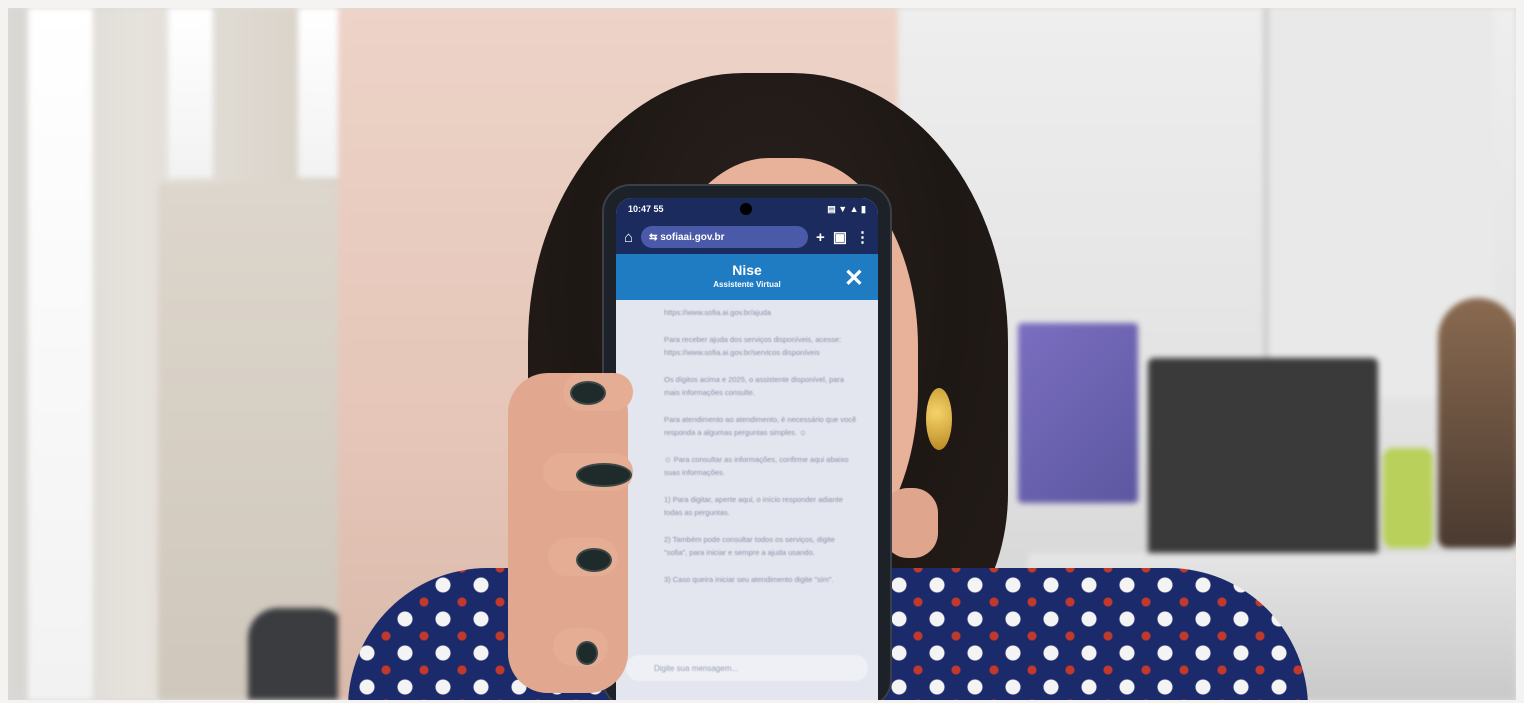 This screenshot has height=703, width=1524. Describe the element at coordinates (646, 209) in the screenshot. I see `status-time: 10:47 55` at that location.